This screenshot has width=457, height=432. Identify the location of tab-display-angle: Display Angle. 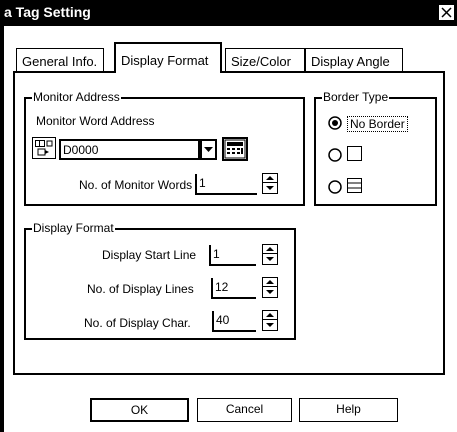
(354, 60).